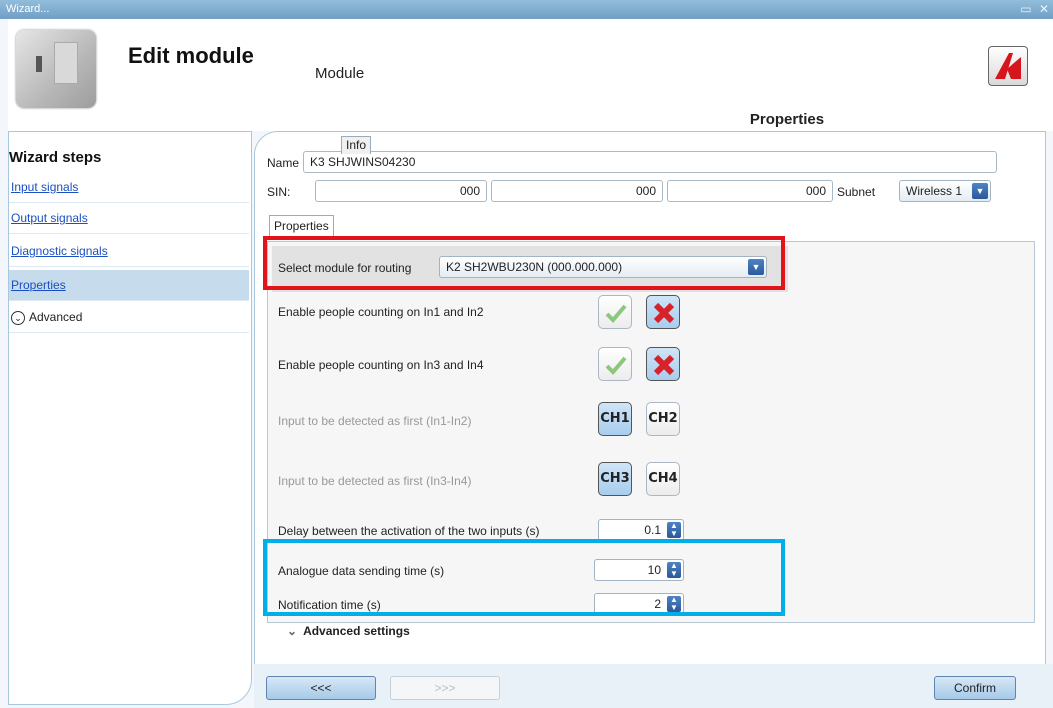  What do you see at coordinates (663, 419) in the screenshot?
I see `ch2-button: CH2` at bounding box center [663, 419].